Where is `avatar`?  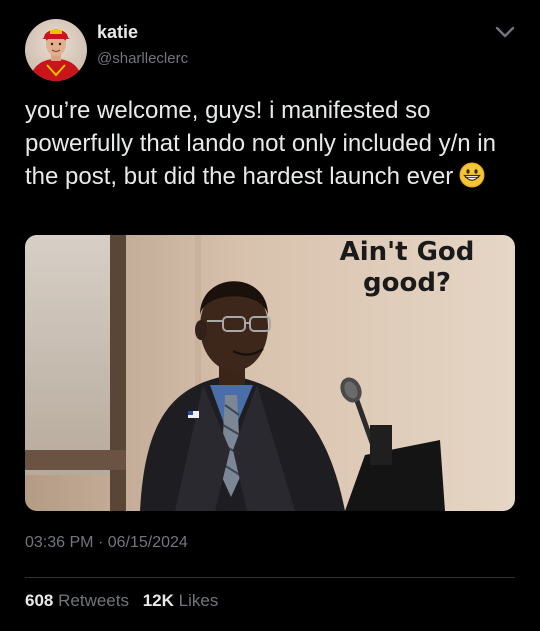
avatar is located at coordinates (56, 50).